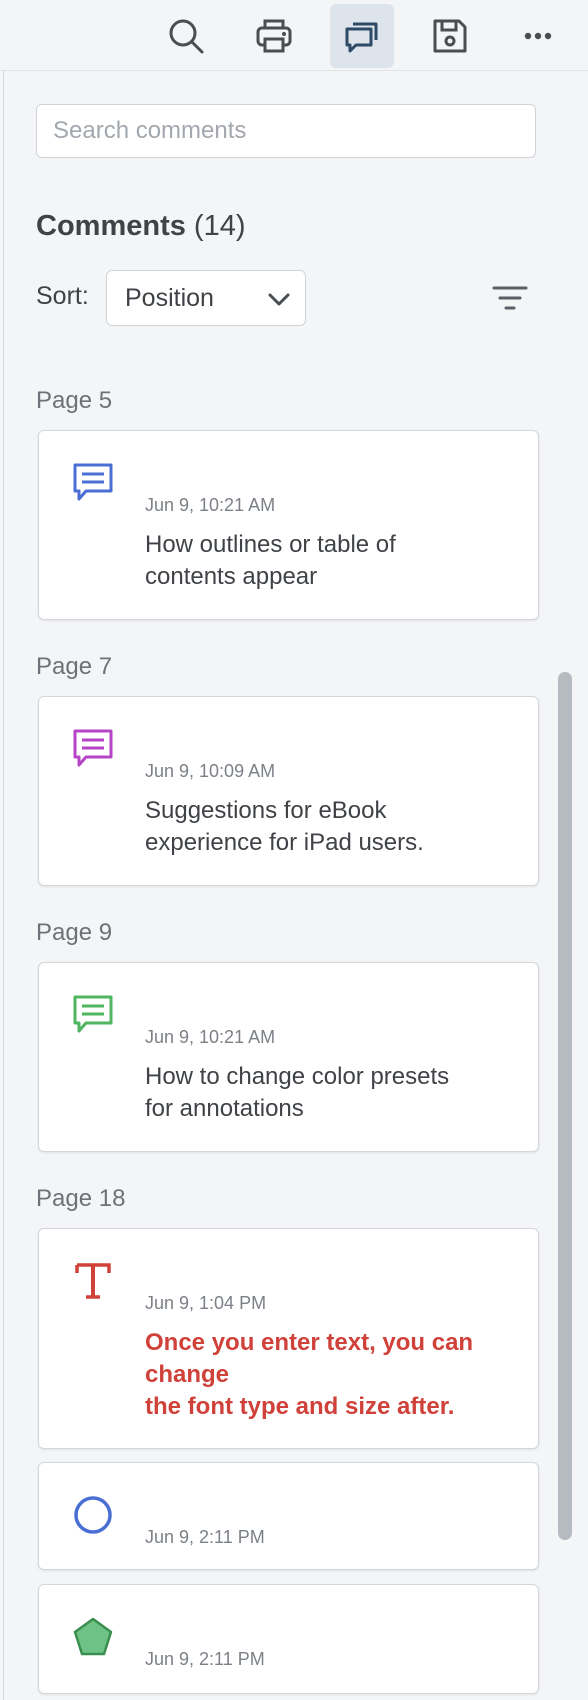  Describe the element at coordinates (111, 226) in the screenshot. I see `comments-title: Comments` at that location.